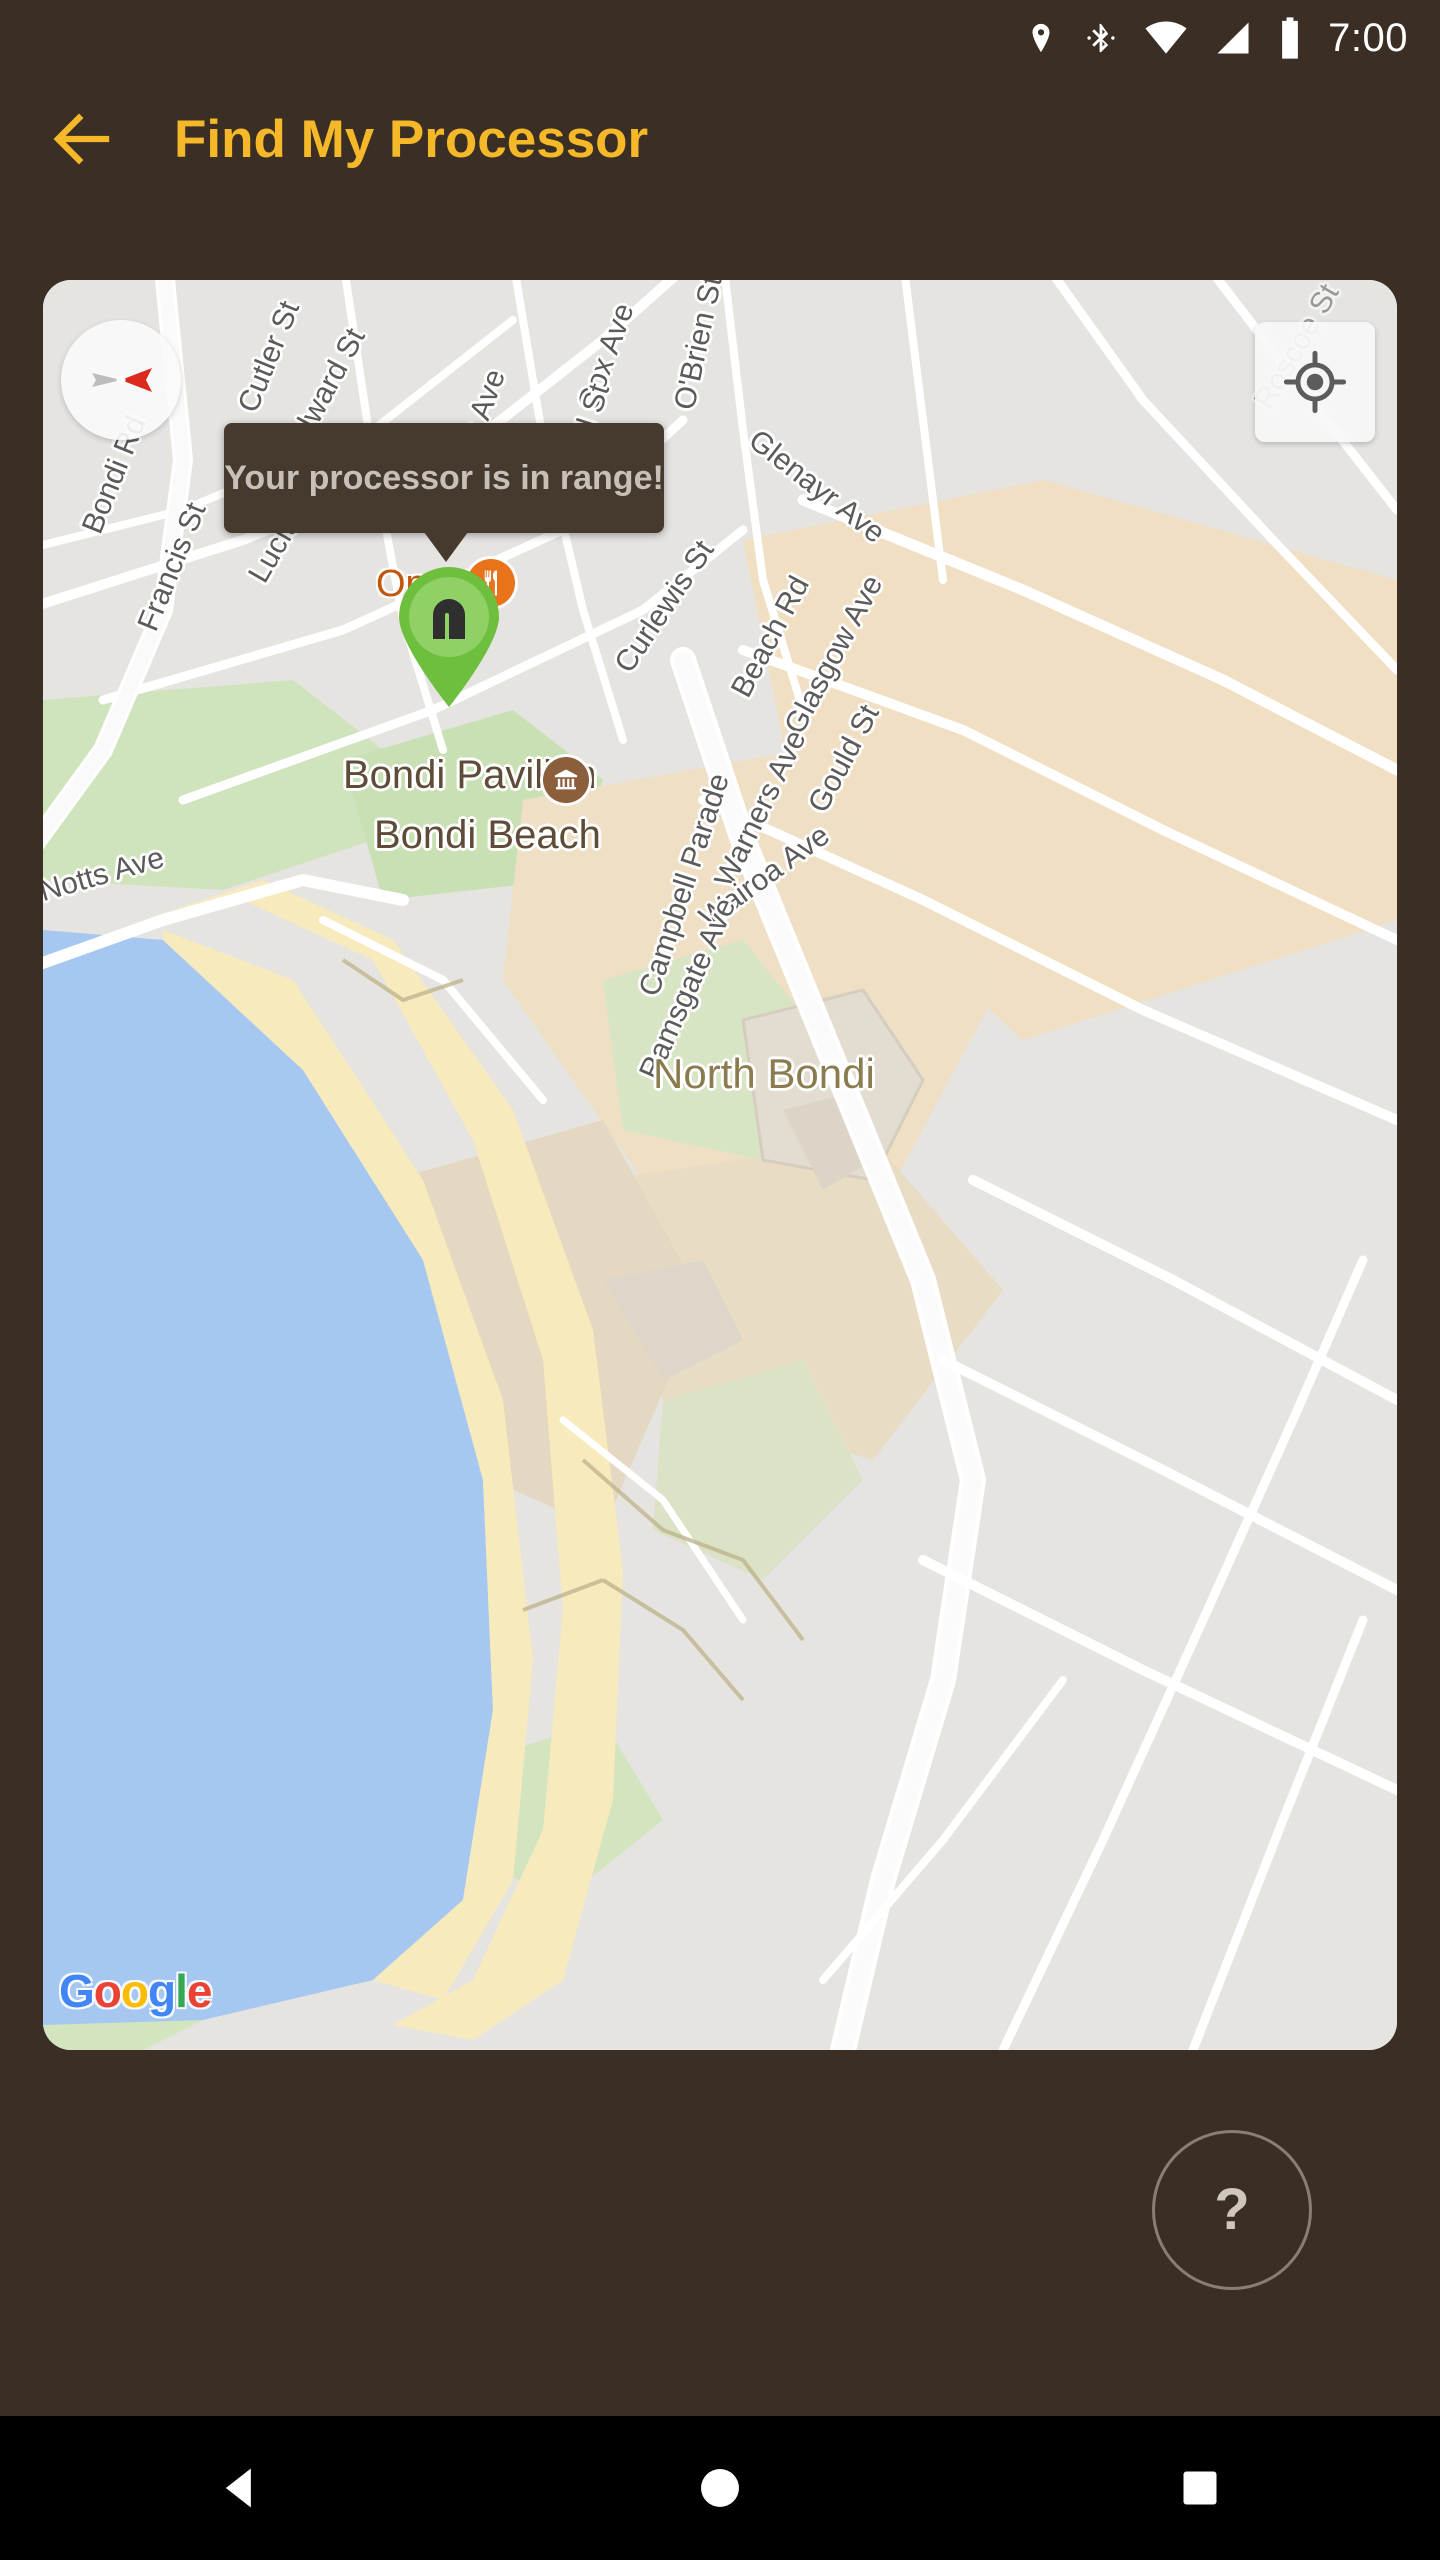 This screenshot has height=2560, width=1440. What do you see at coordinates (449, 636) in the screenshot?
I see `processor-marker` at bounding box center [449, 636].